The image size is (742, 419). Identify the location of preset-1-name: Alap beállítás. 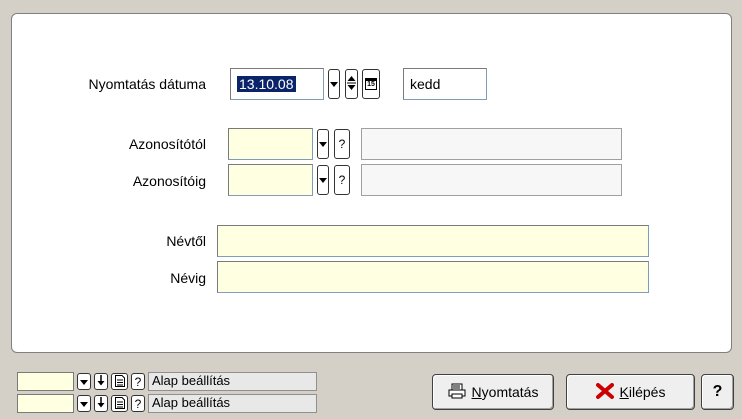
(232, 381).